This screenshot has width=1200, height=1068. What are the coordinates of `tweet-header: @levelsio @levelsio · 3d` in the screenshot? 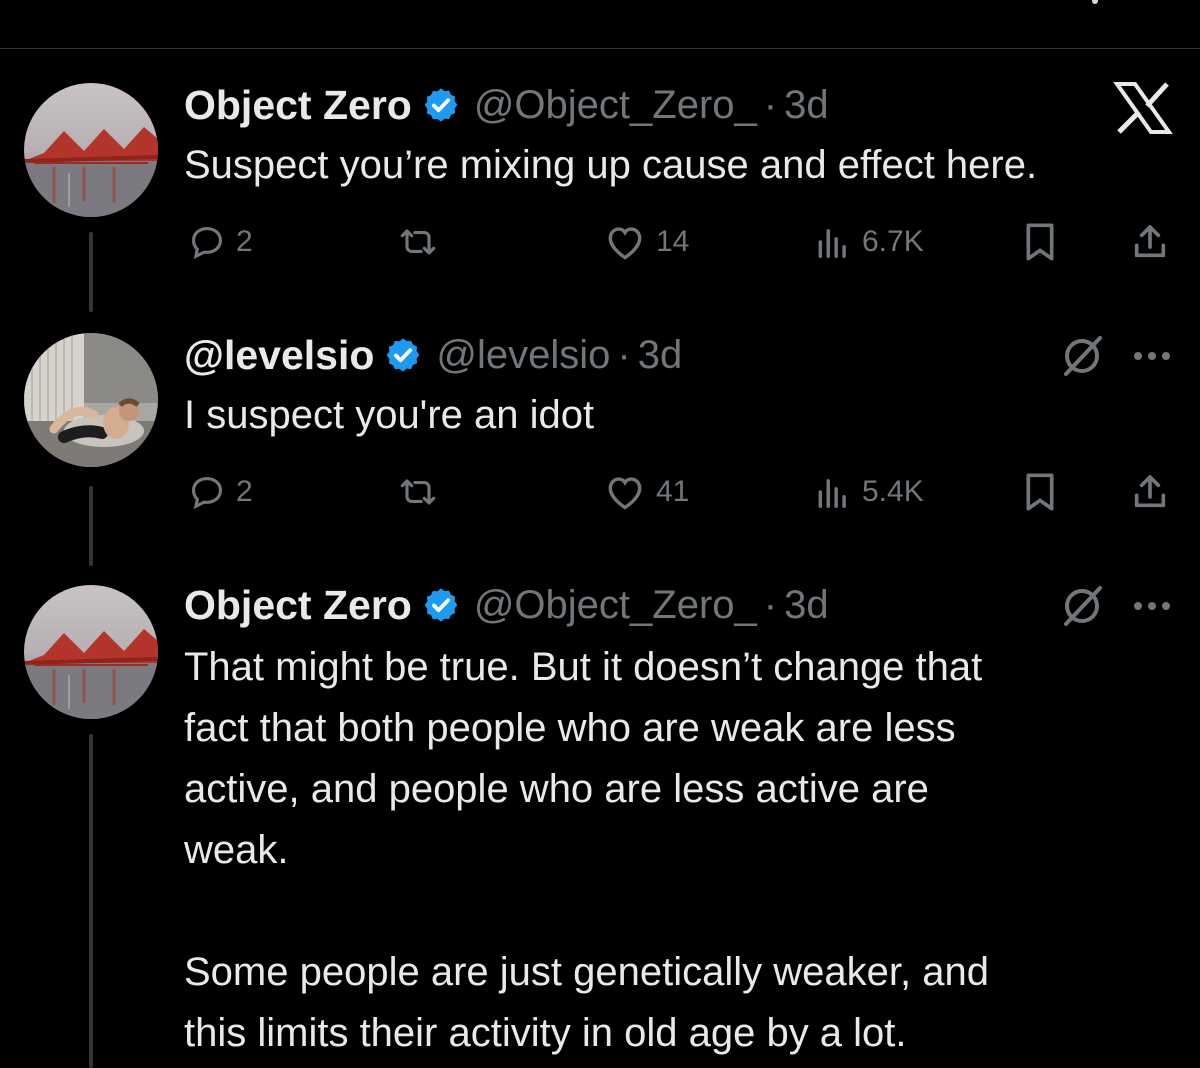 It's located at (433, 355).